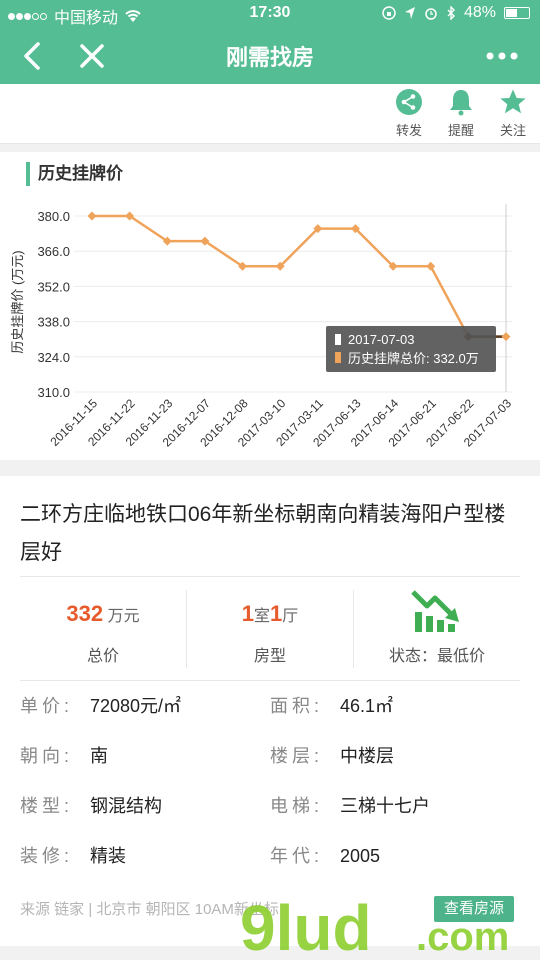 This screenshot has width=540, height=960. I want to click on layout-label: 房型, so click(269, 656).